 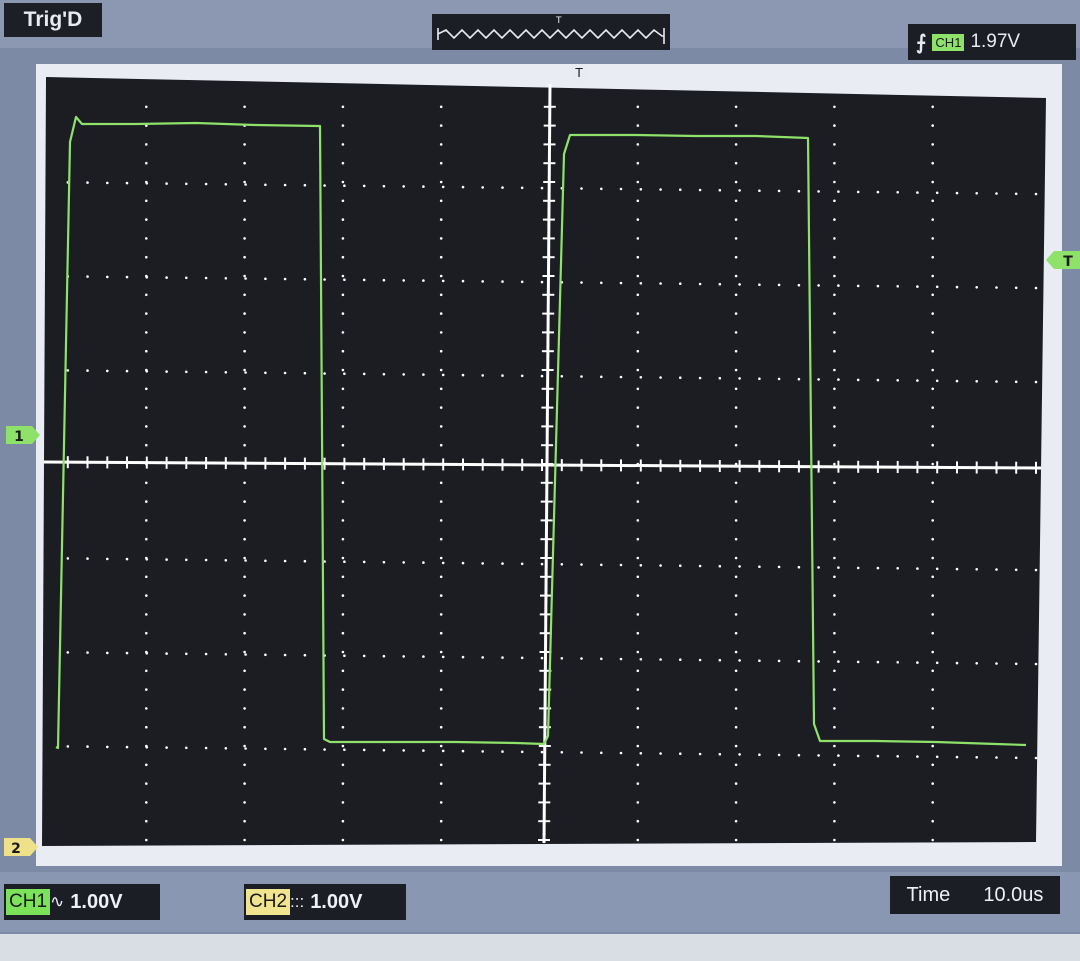 I want to click on timebase-value: 10.0us, so click(x=1013, y=894).